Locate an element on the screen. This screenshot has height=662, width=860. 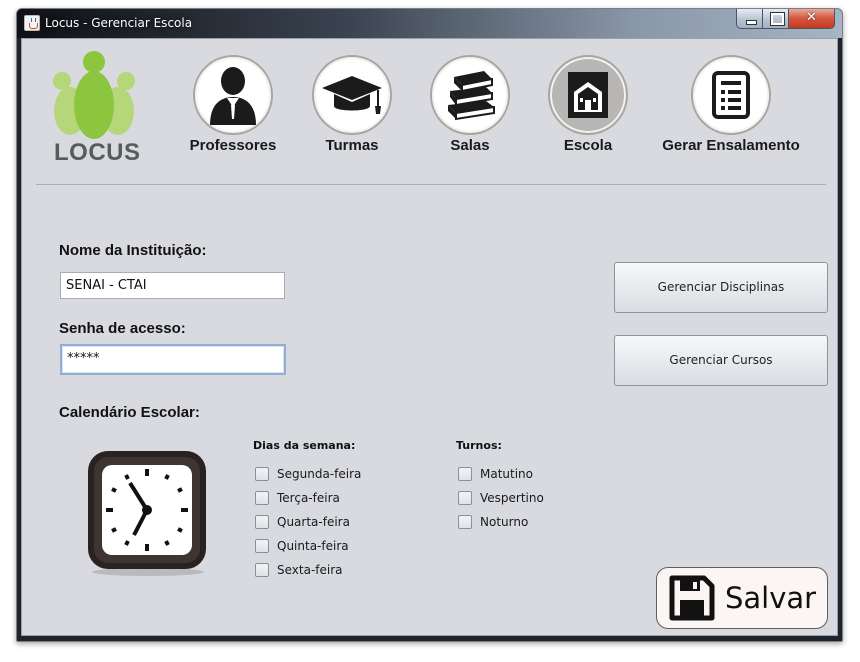
checkbox-sexta: Sexta-feira is located at coordinates (299, 570).